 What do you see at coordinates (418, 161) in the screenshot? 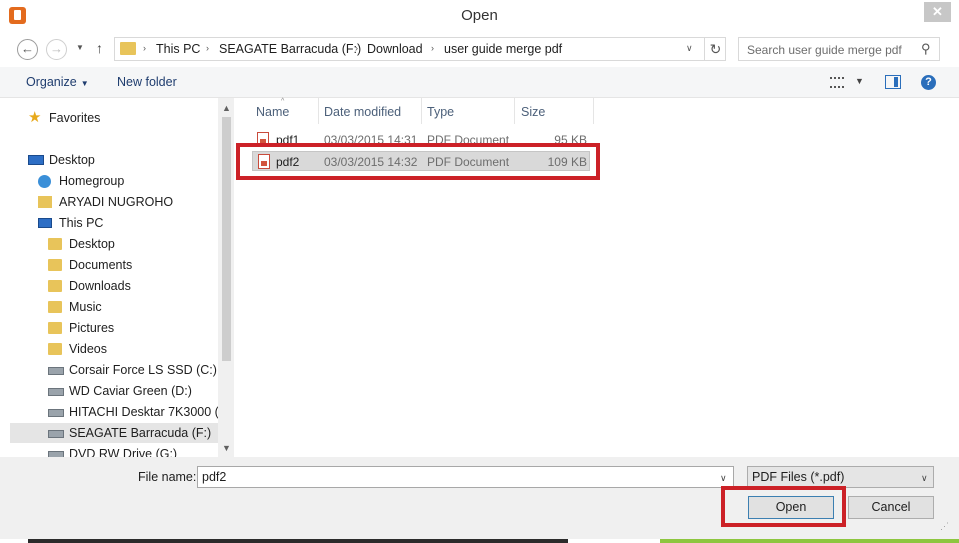
I see `selected-file-highlight` at bounding box center [418, 161].